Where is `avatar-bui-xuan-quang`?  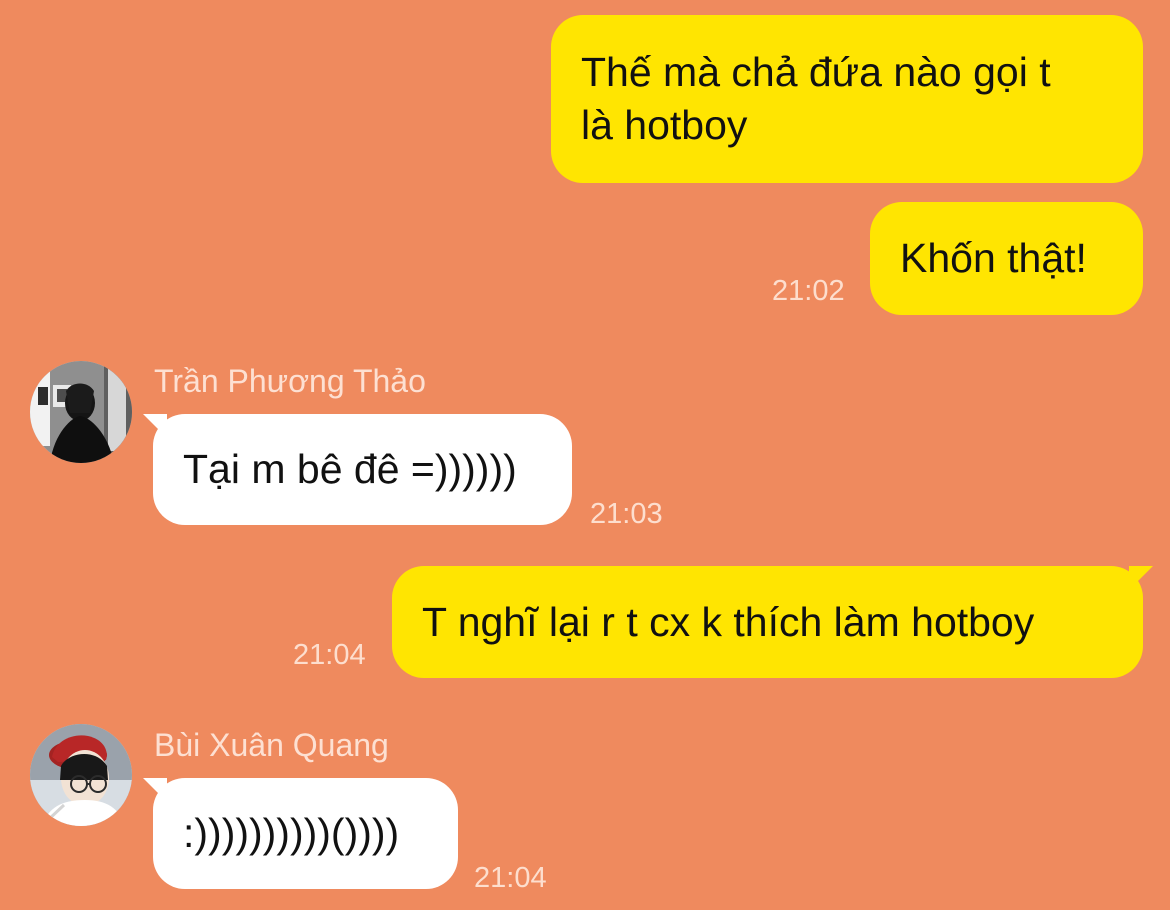 avatar-bui-xuan-quang is located at coordinates (81, 775).